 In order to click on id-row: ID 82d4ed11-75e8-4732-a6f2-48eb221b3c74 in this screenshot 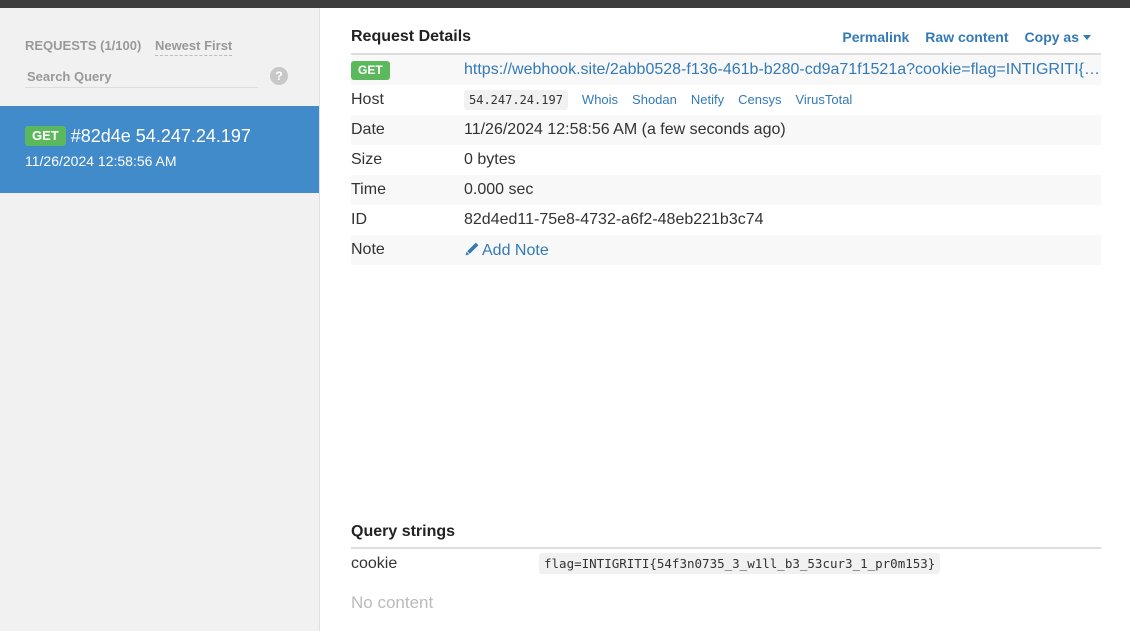, I will do `click(726, 220)`.